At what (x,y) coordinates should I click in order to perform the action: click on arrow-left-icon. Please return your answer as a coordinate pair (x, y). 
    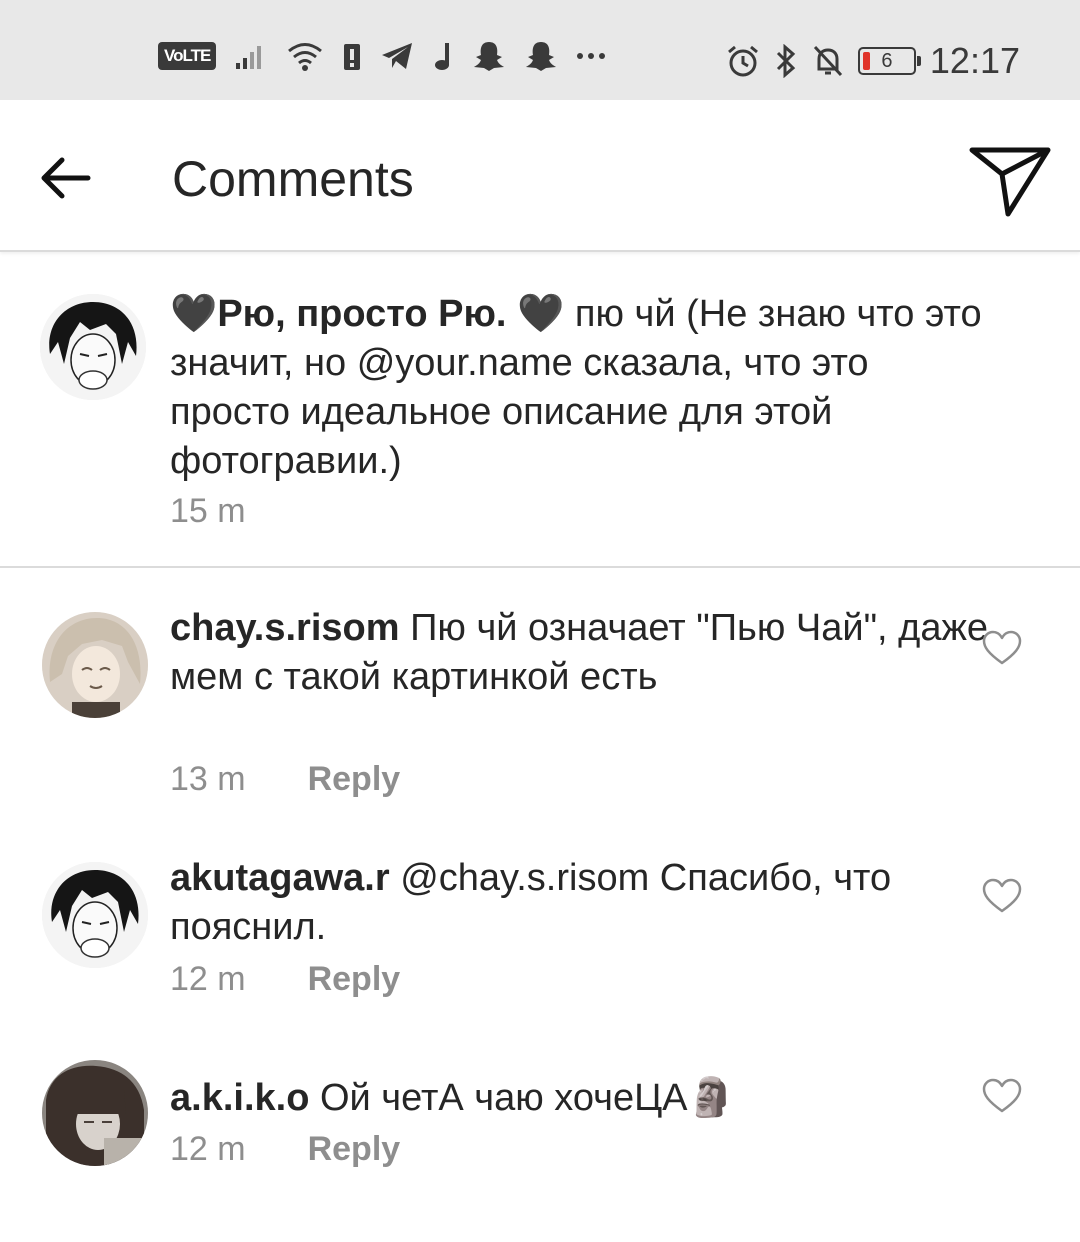
    Looking at the image, I should click on (66, 178).